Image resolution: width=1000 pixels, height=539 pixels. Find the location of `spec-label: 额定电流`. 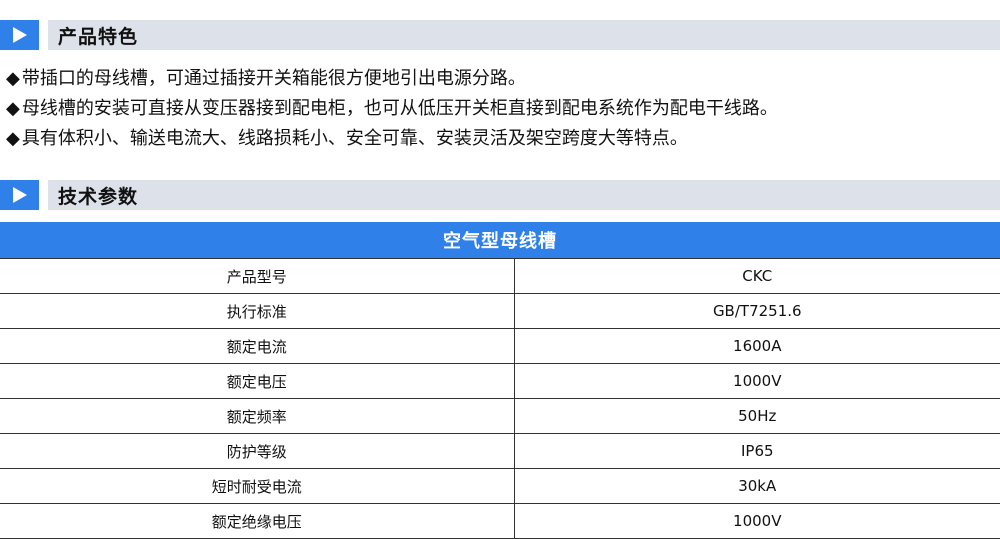

spec-label: 额定电流 is located at coordinates (257, 346).